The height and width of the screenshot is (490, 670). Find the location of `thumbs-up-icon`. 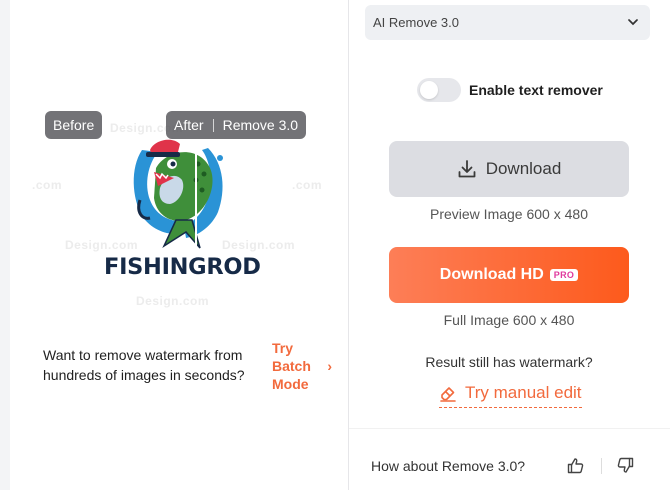

thumbs-up-icon is located at coordinates (575, 465).